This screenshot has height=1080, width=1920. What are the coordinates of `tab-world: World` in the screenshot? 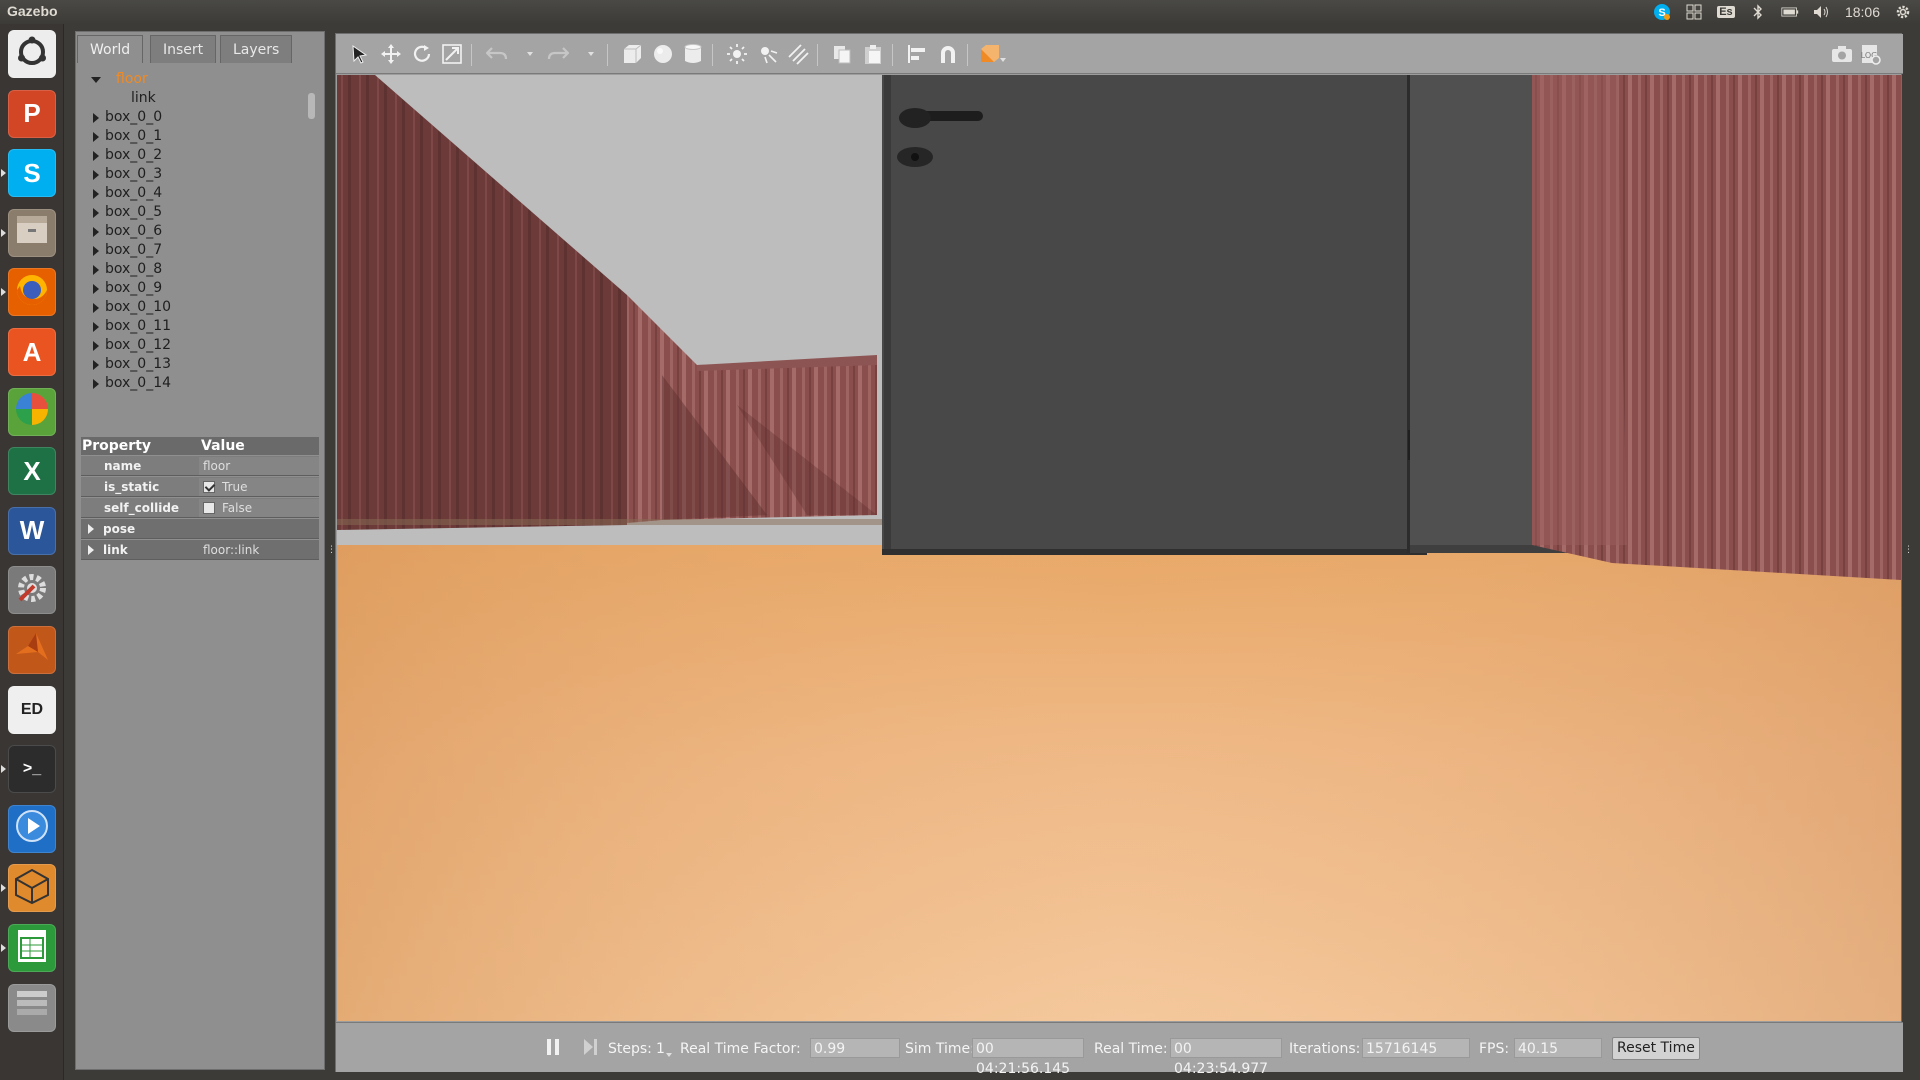 It's located at (110, 49).